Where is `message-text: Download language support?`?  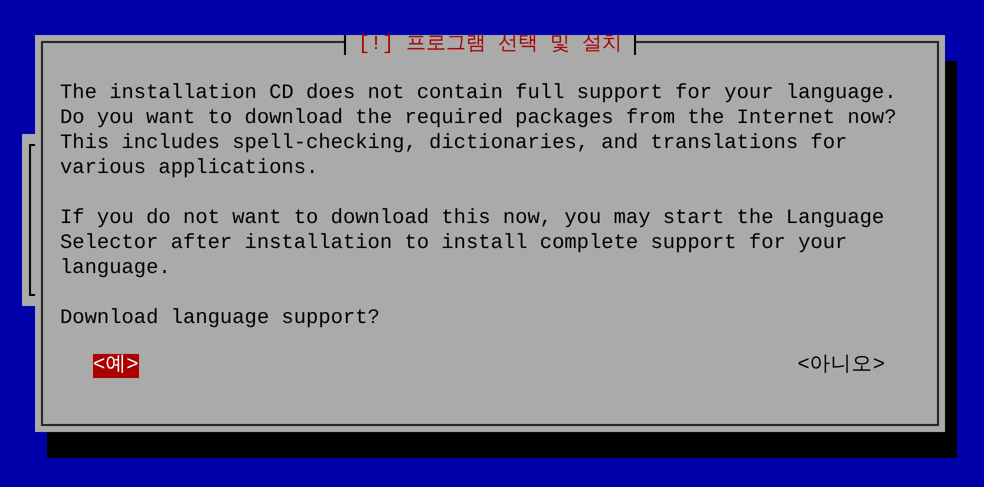 message-text: Download language support? is located at coordinates (220, 318).